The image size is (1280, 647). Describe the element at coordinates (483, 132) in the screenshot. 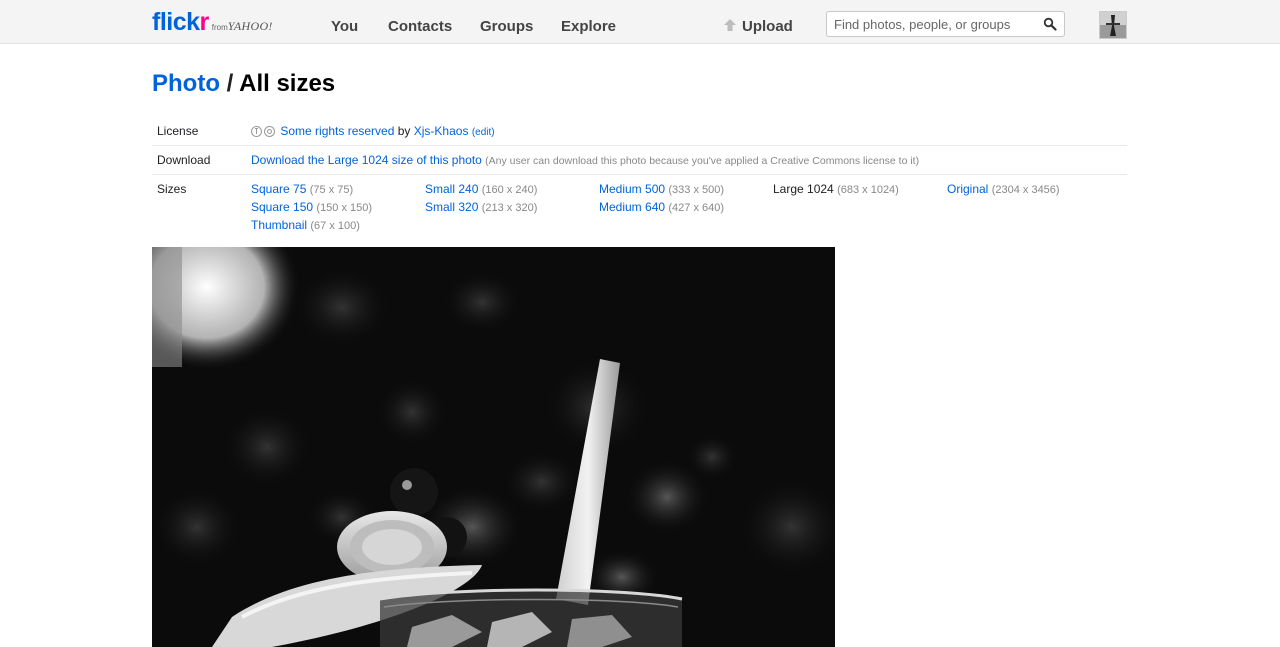

I see `license-edit-link: (edit)` at that location.